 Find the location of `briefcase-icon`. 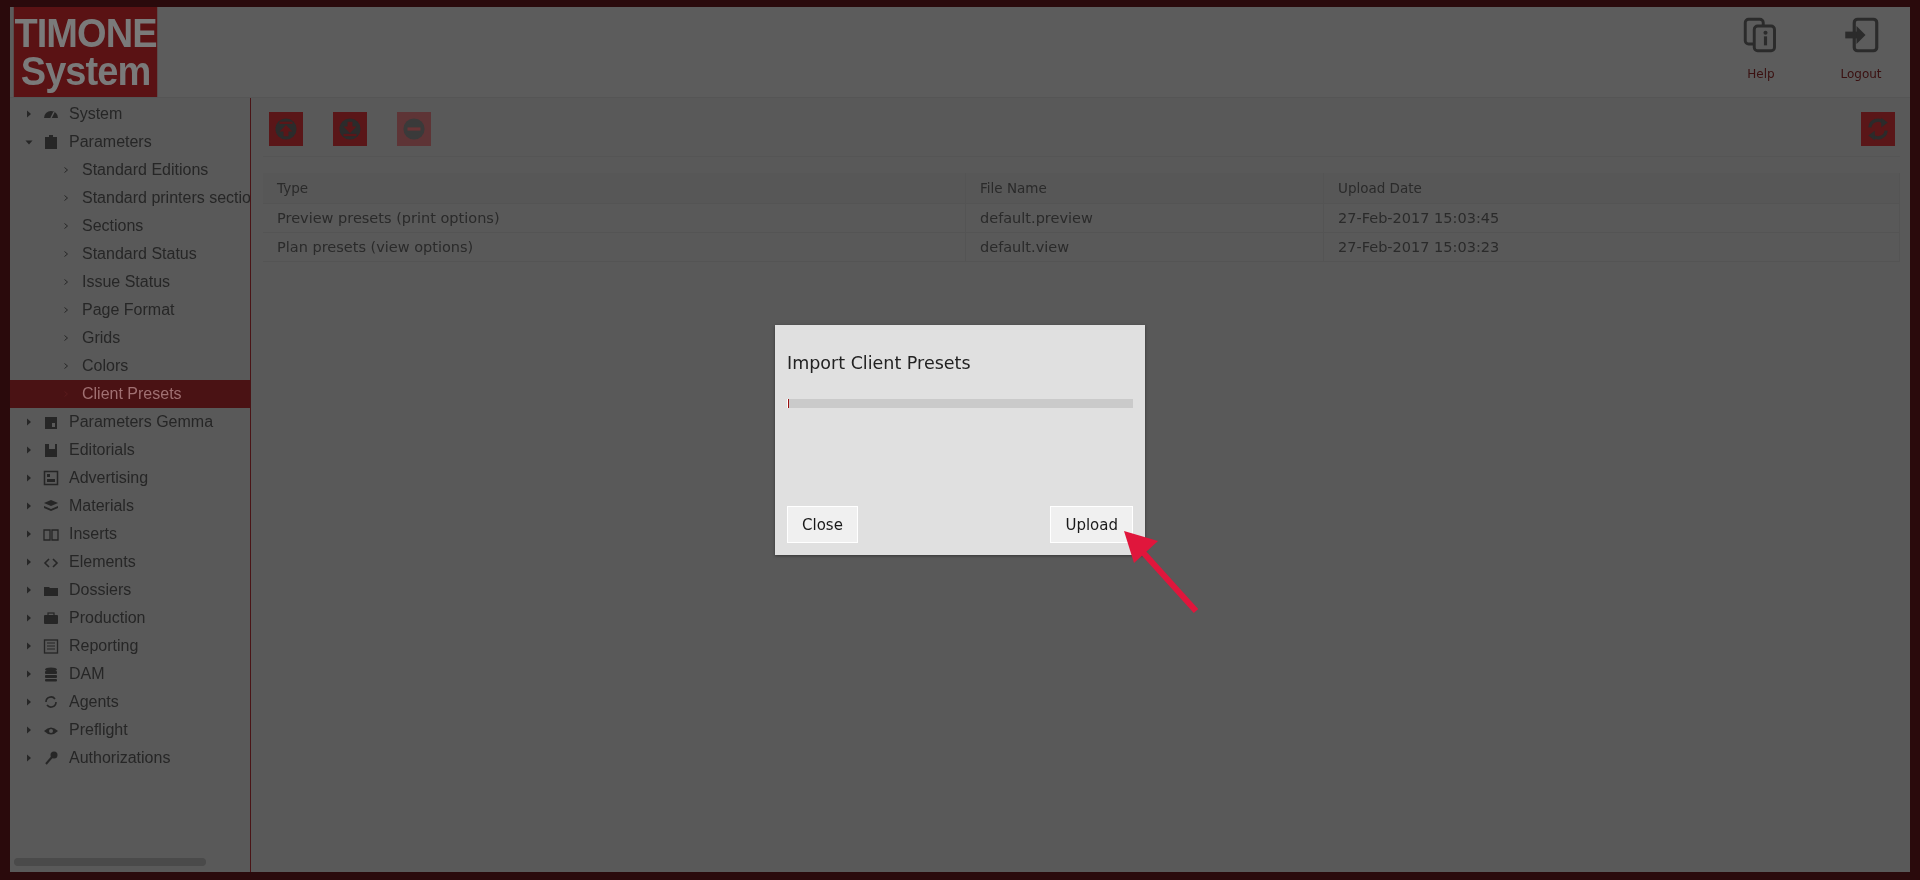

briefcase-icon is located at coordinates (51, 618).